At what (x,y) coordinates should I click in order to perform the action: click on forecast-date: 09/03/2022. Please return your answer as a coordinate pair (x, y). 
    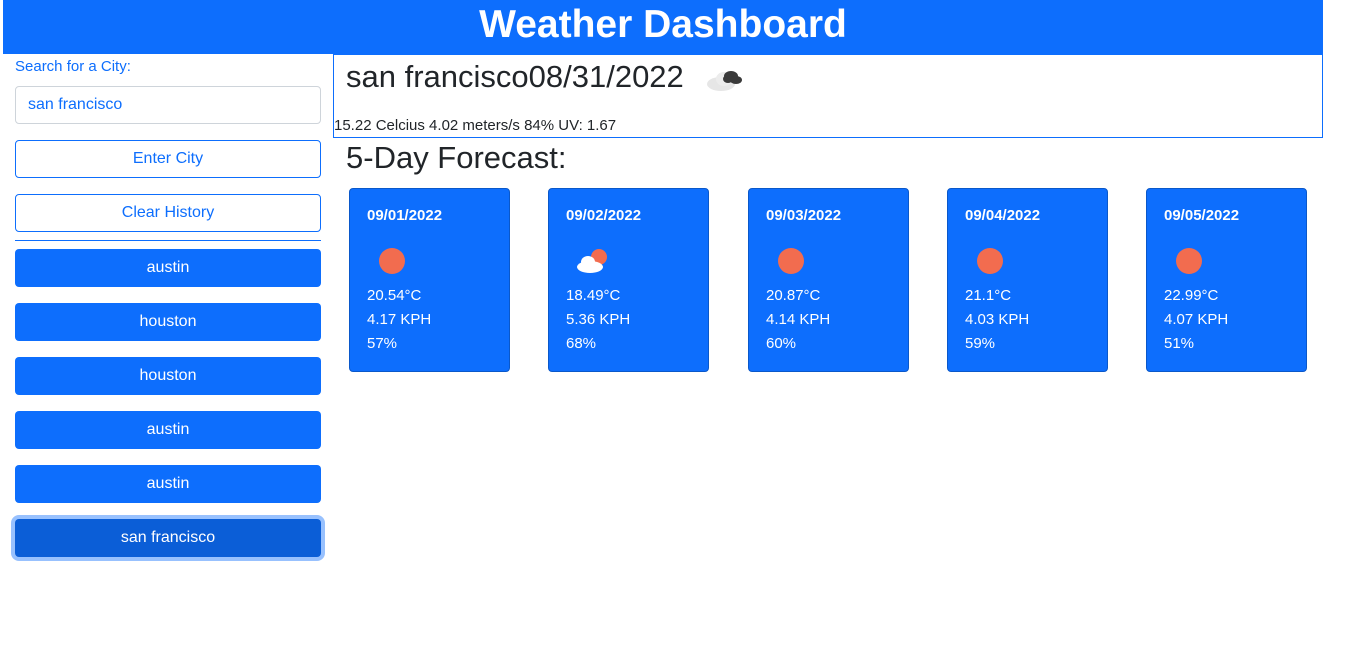
    Looking at the image, I should click on (804, 215).